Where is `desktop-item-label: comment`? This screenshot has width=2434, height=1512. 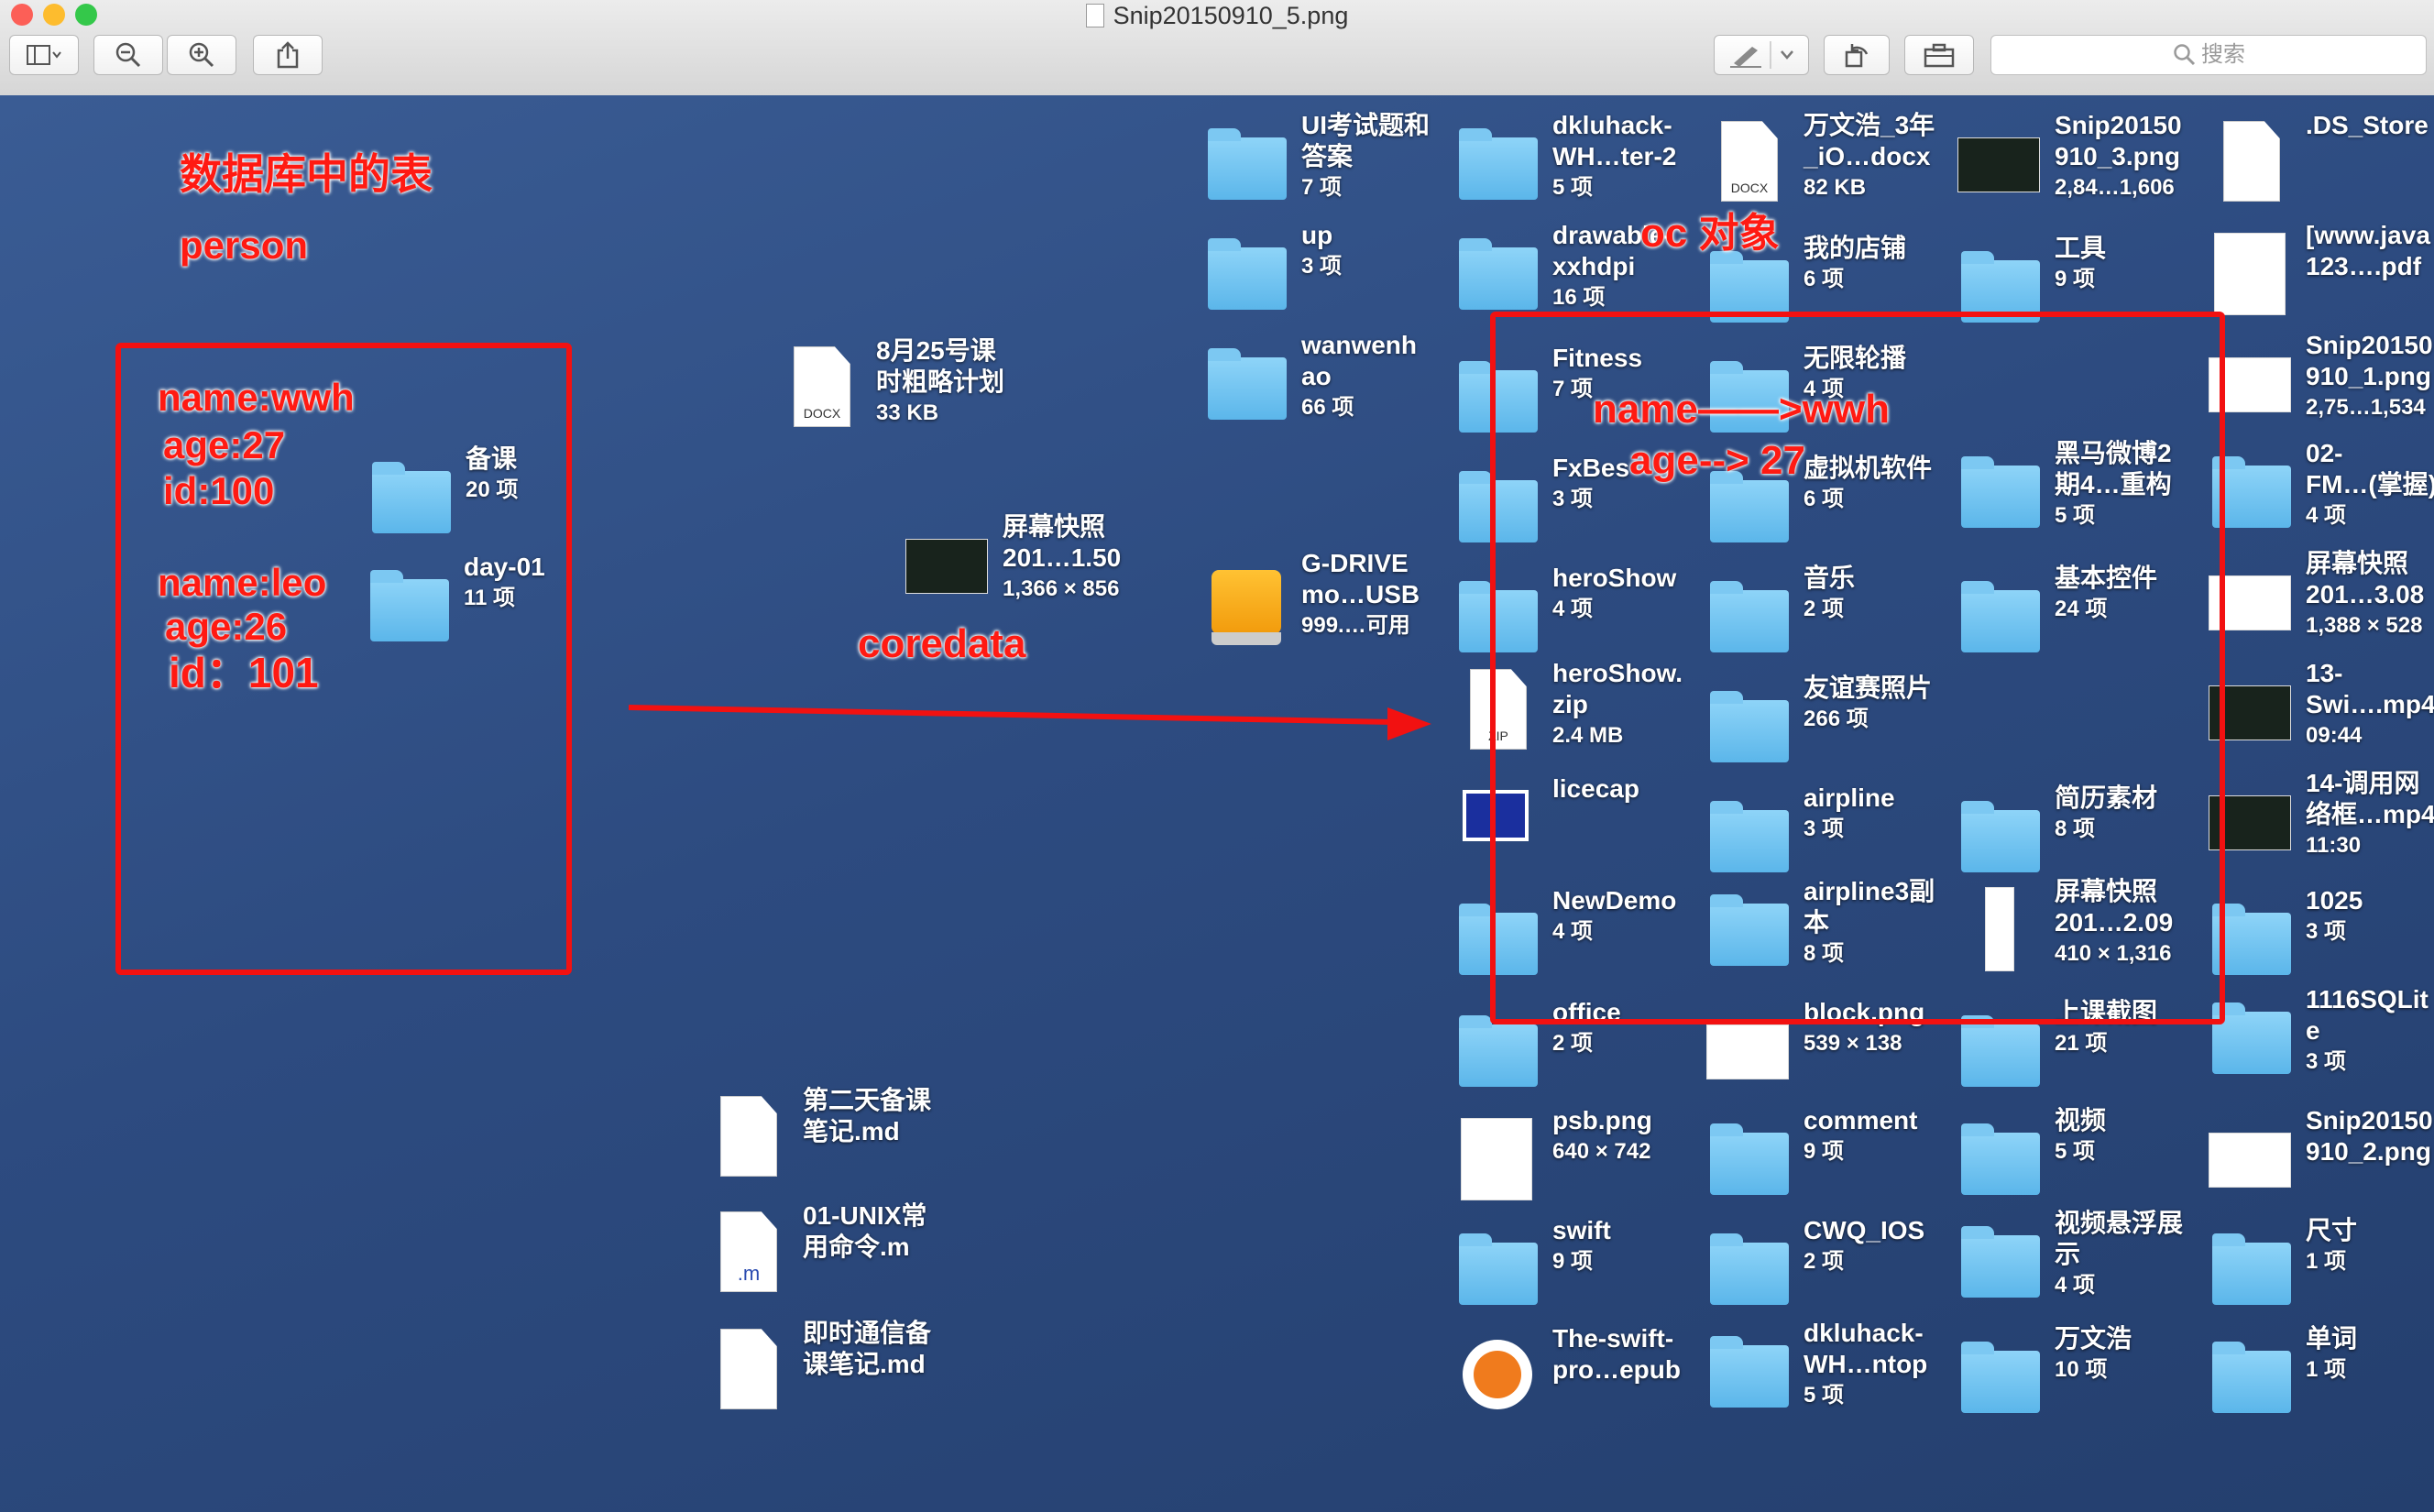 desktop-item-label: comment is located at coordinates (1861, 1120).